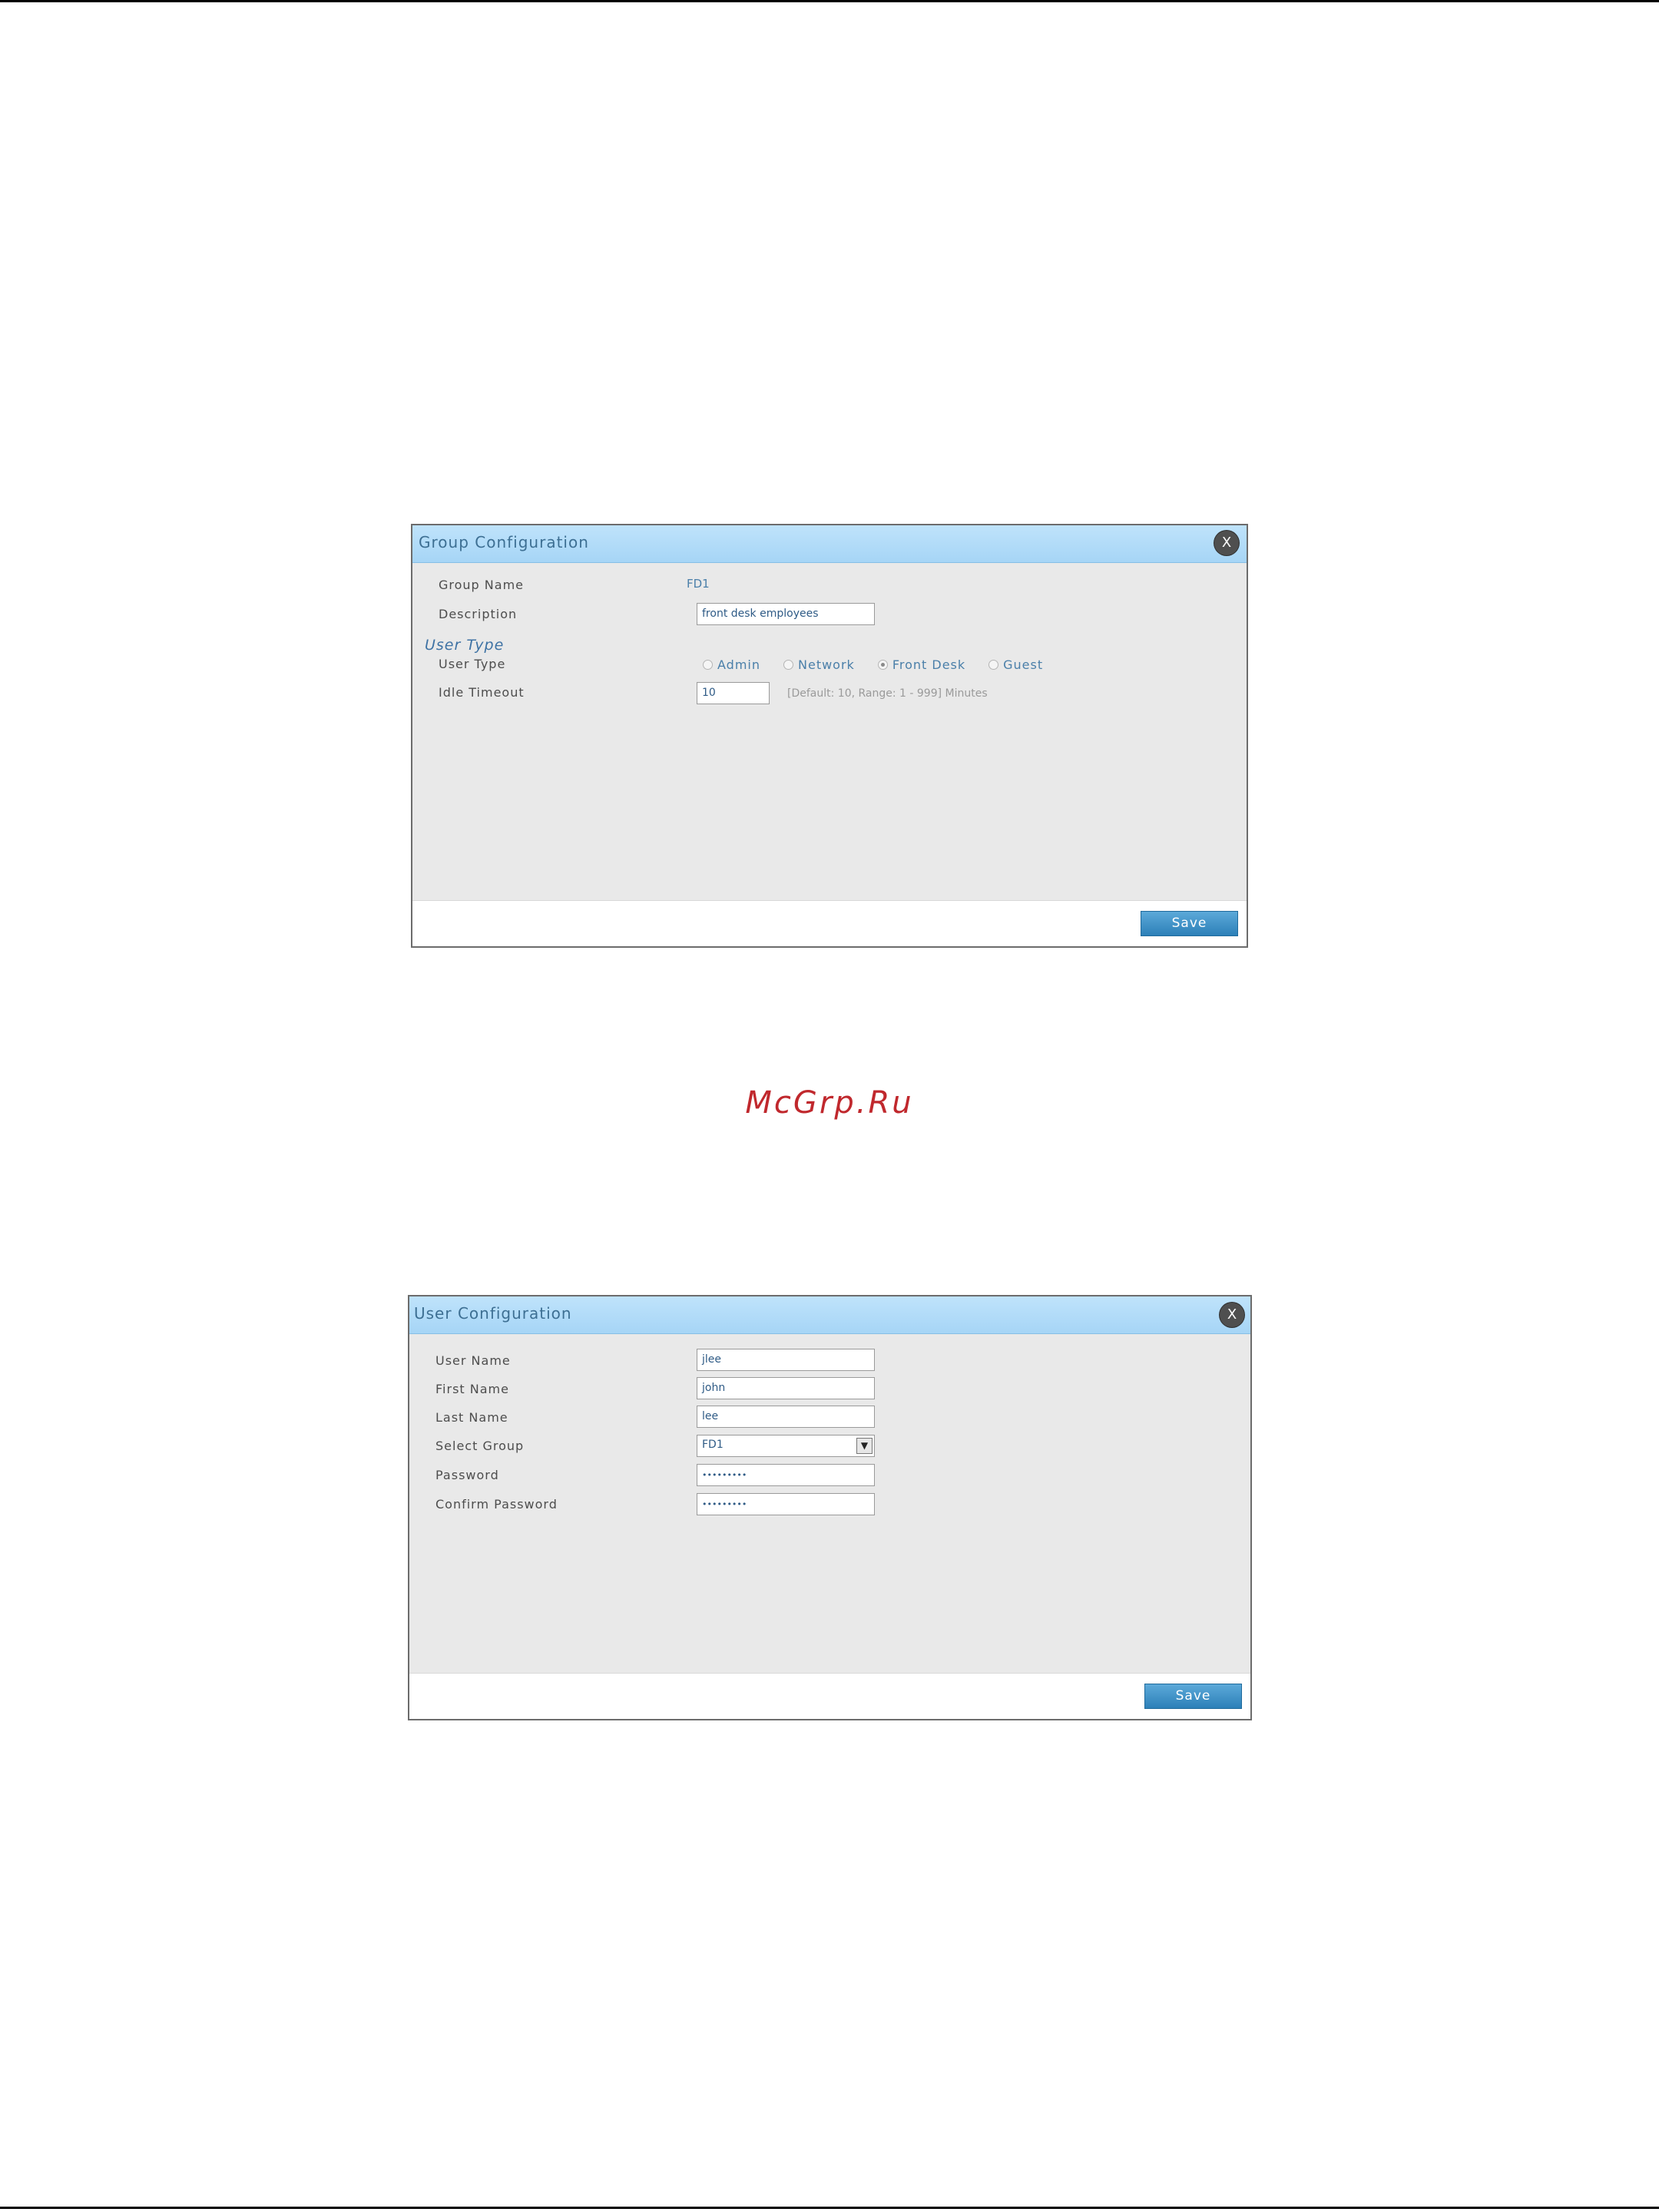  Describe the element at coordinates (829, 1315) in the screenshot. I see `user-dialog-titlebar: User Configuration X` at that location.